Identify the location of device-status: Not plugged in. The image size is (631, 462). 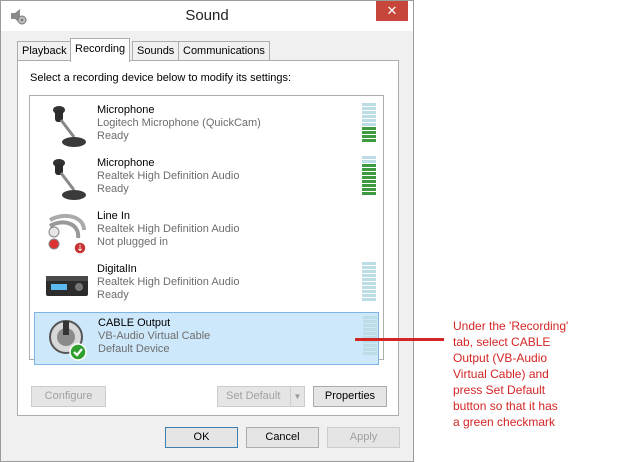
(132, 242).